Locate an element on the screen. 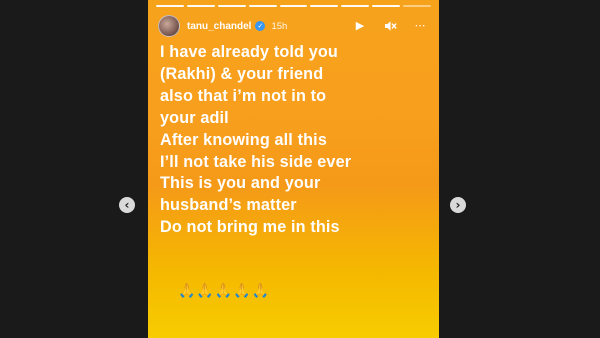 The image size is (600, 338). story-text-line: This is you and your is located at coordinates (240, 183).